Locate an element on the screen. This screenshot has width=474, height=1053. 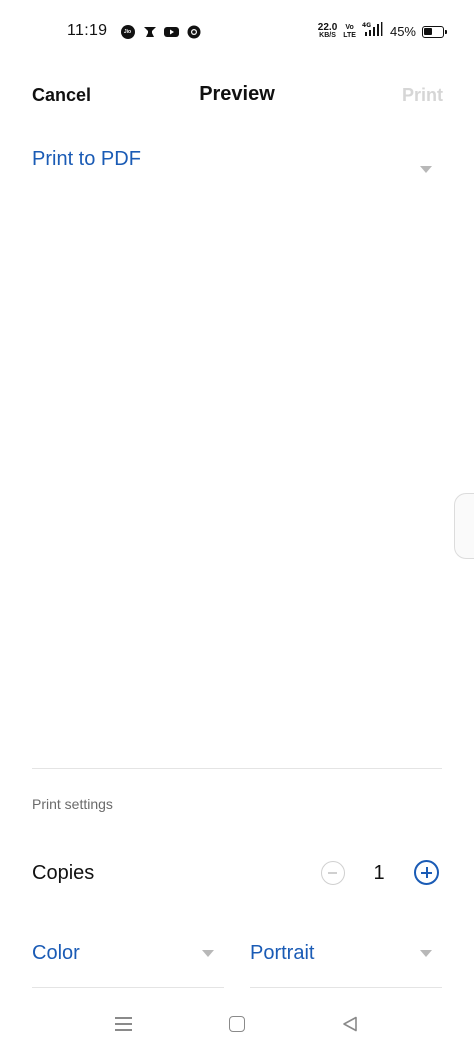
battery-icon is located at coordinates (434, 31).